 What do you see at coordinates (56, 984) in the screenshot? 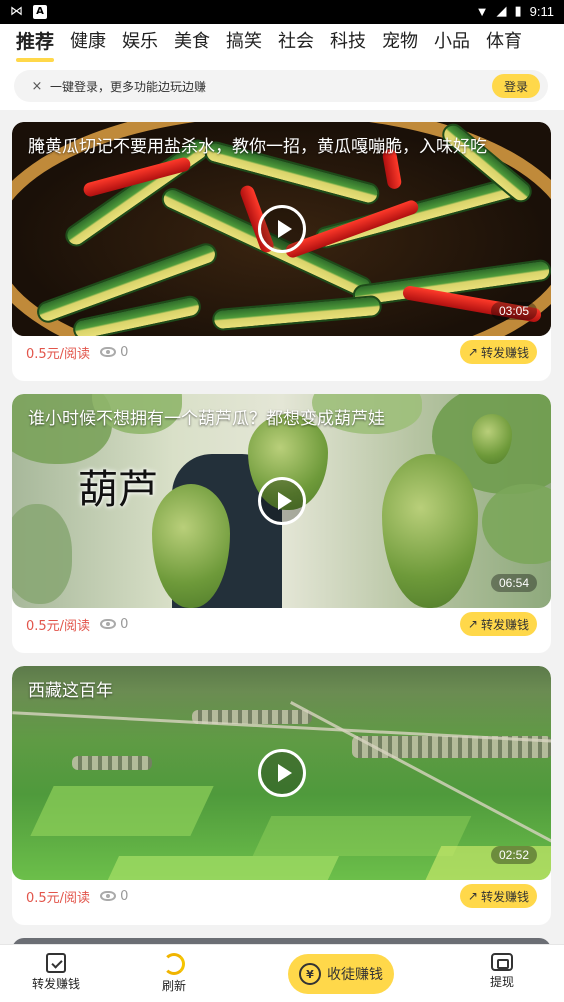
I see `nav-share-earn-label: 转发赚钱` at bounding box center [56, 984].